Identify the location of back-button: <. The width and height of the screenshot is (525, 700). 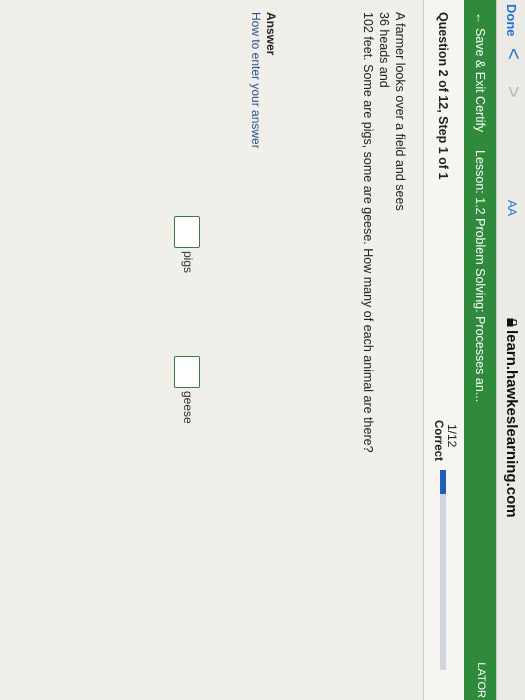
(513, 54).